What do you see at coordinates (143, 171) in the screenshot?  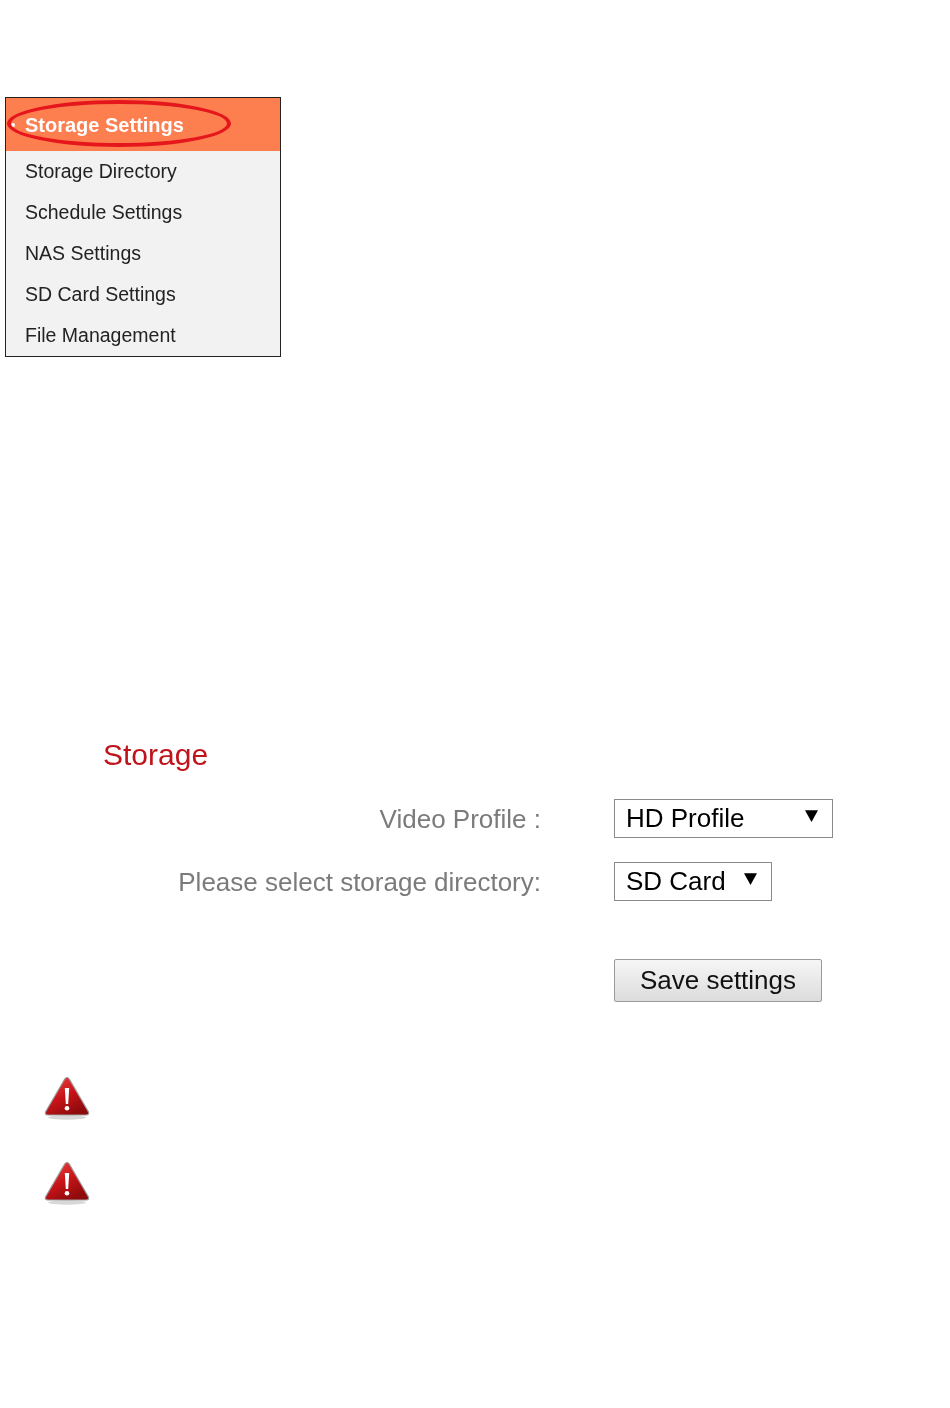 I see `sidebar-item: Storage Directory` at bounding box center [143, 171].